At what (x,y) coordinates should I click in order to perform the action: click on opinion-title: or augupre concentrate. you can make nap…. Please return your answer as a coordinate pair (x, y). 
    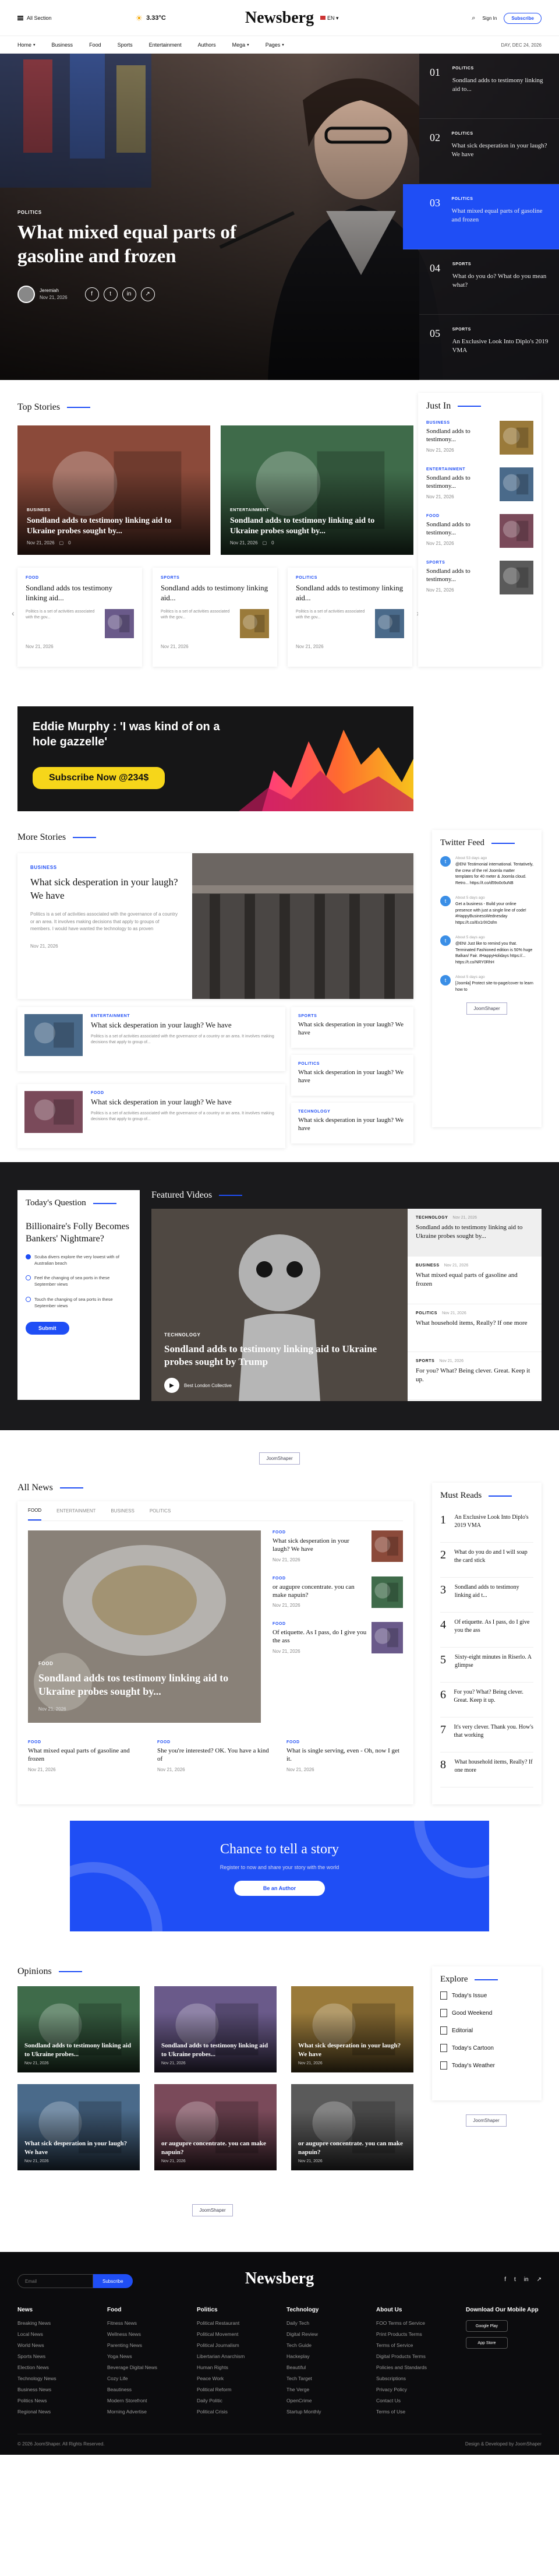
    Looking at the image, I should click on (352, 2148).